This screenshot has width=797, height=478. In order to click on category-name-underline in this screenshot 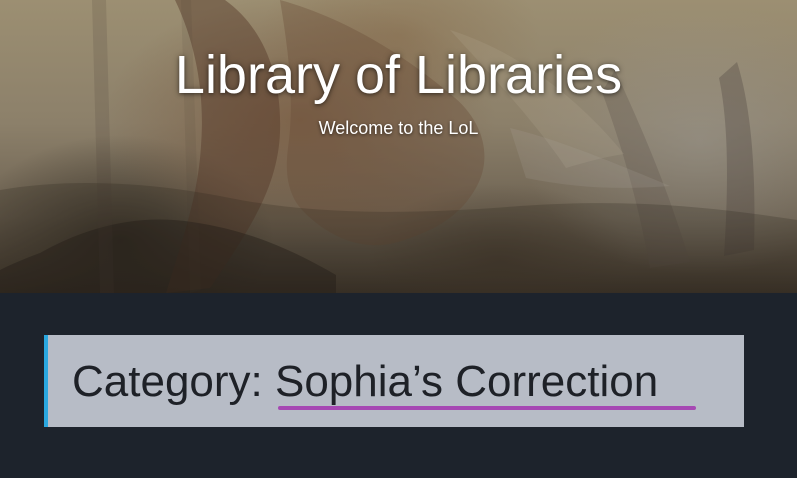, I will do `click(487, 408)`.